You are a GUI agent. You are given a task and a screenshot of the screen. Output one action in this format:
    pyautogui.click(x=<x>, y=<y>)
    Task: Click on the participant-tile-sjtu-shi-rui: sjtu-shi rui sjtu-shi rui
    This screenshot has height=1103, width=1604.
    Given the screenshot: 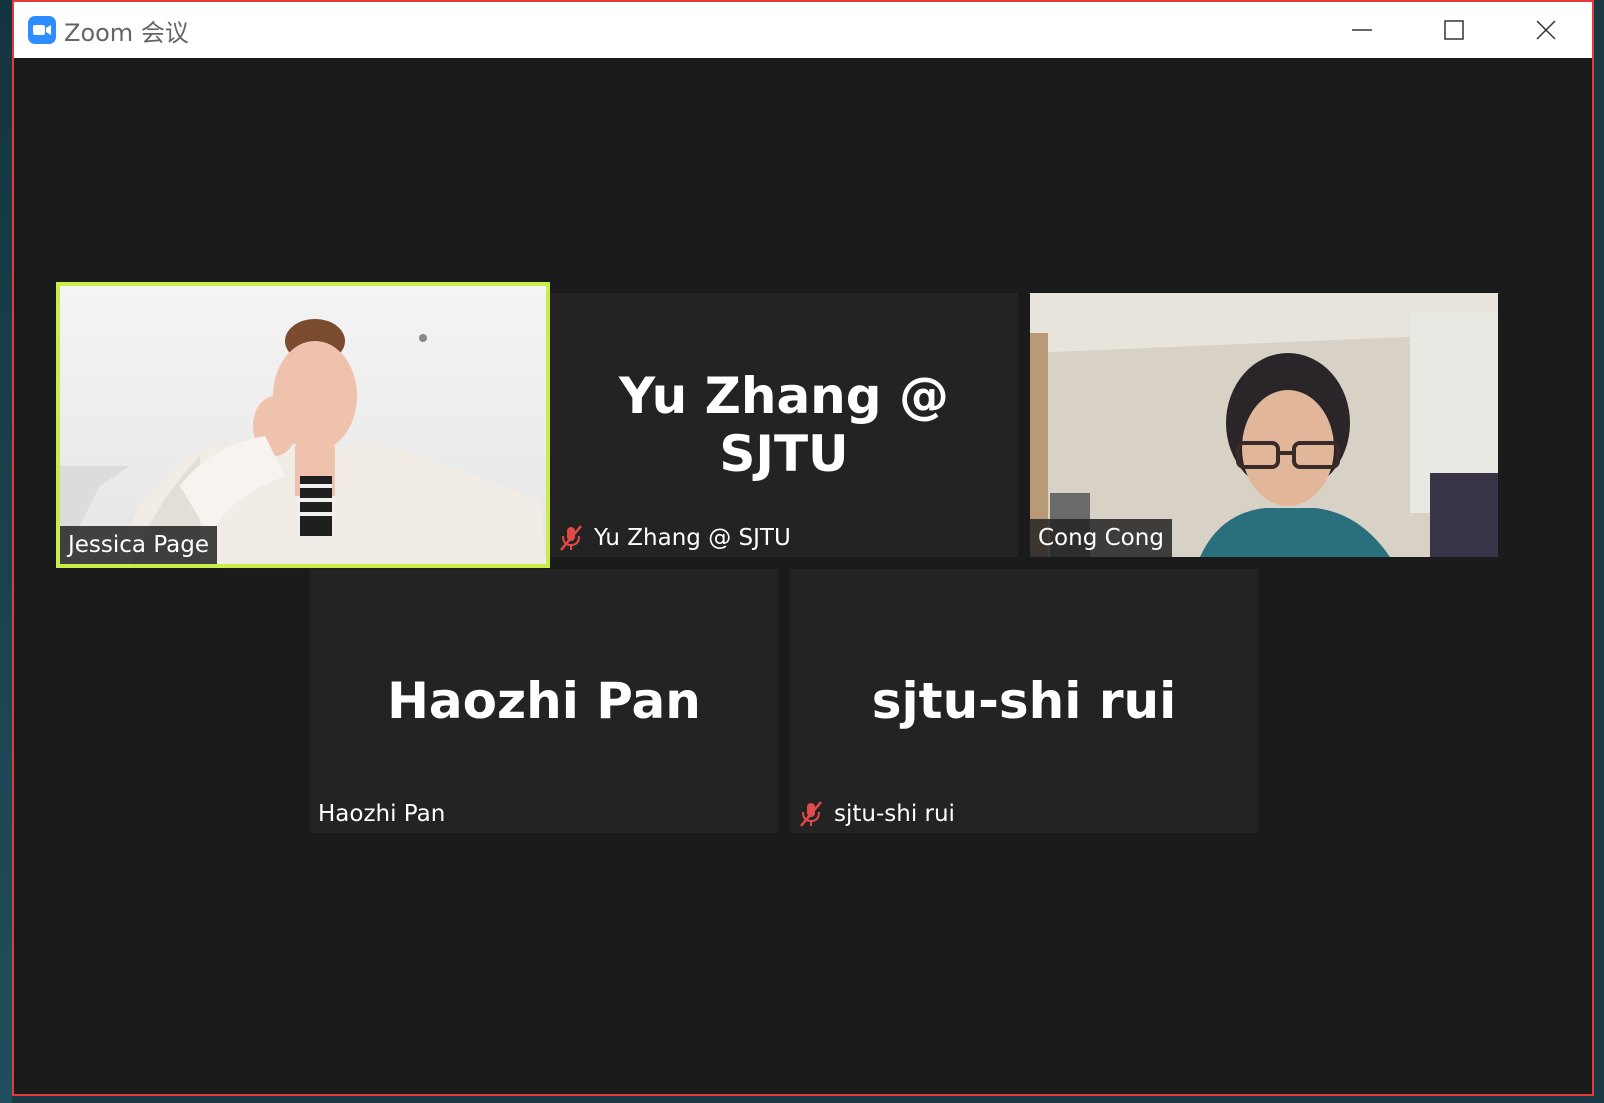 What is the action you would take?
    pyautogui.click(x=1024, y=701)
    